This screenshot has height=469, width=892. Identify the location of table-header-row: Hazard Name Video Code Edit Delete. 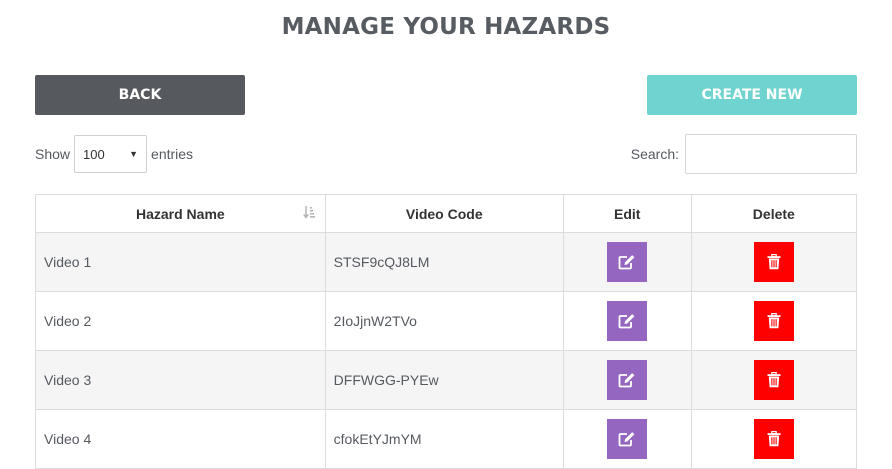
(446, 213).